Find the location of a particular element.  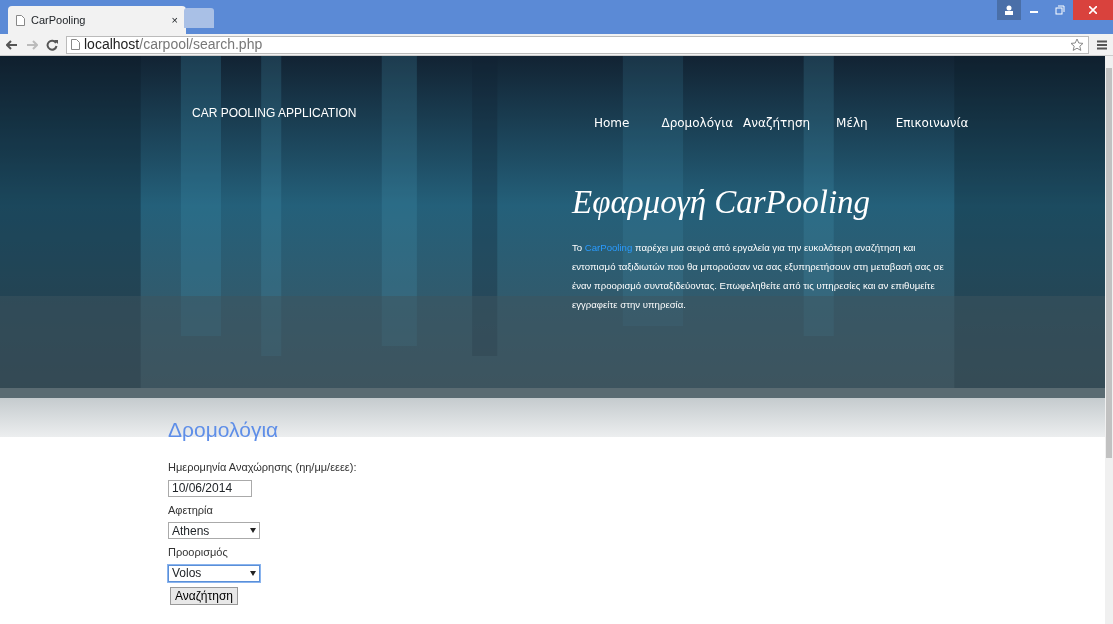

url-text: localhost/carpool/search.php is located at coordinates (173, 44).